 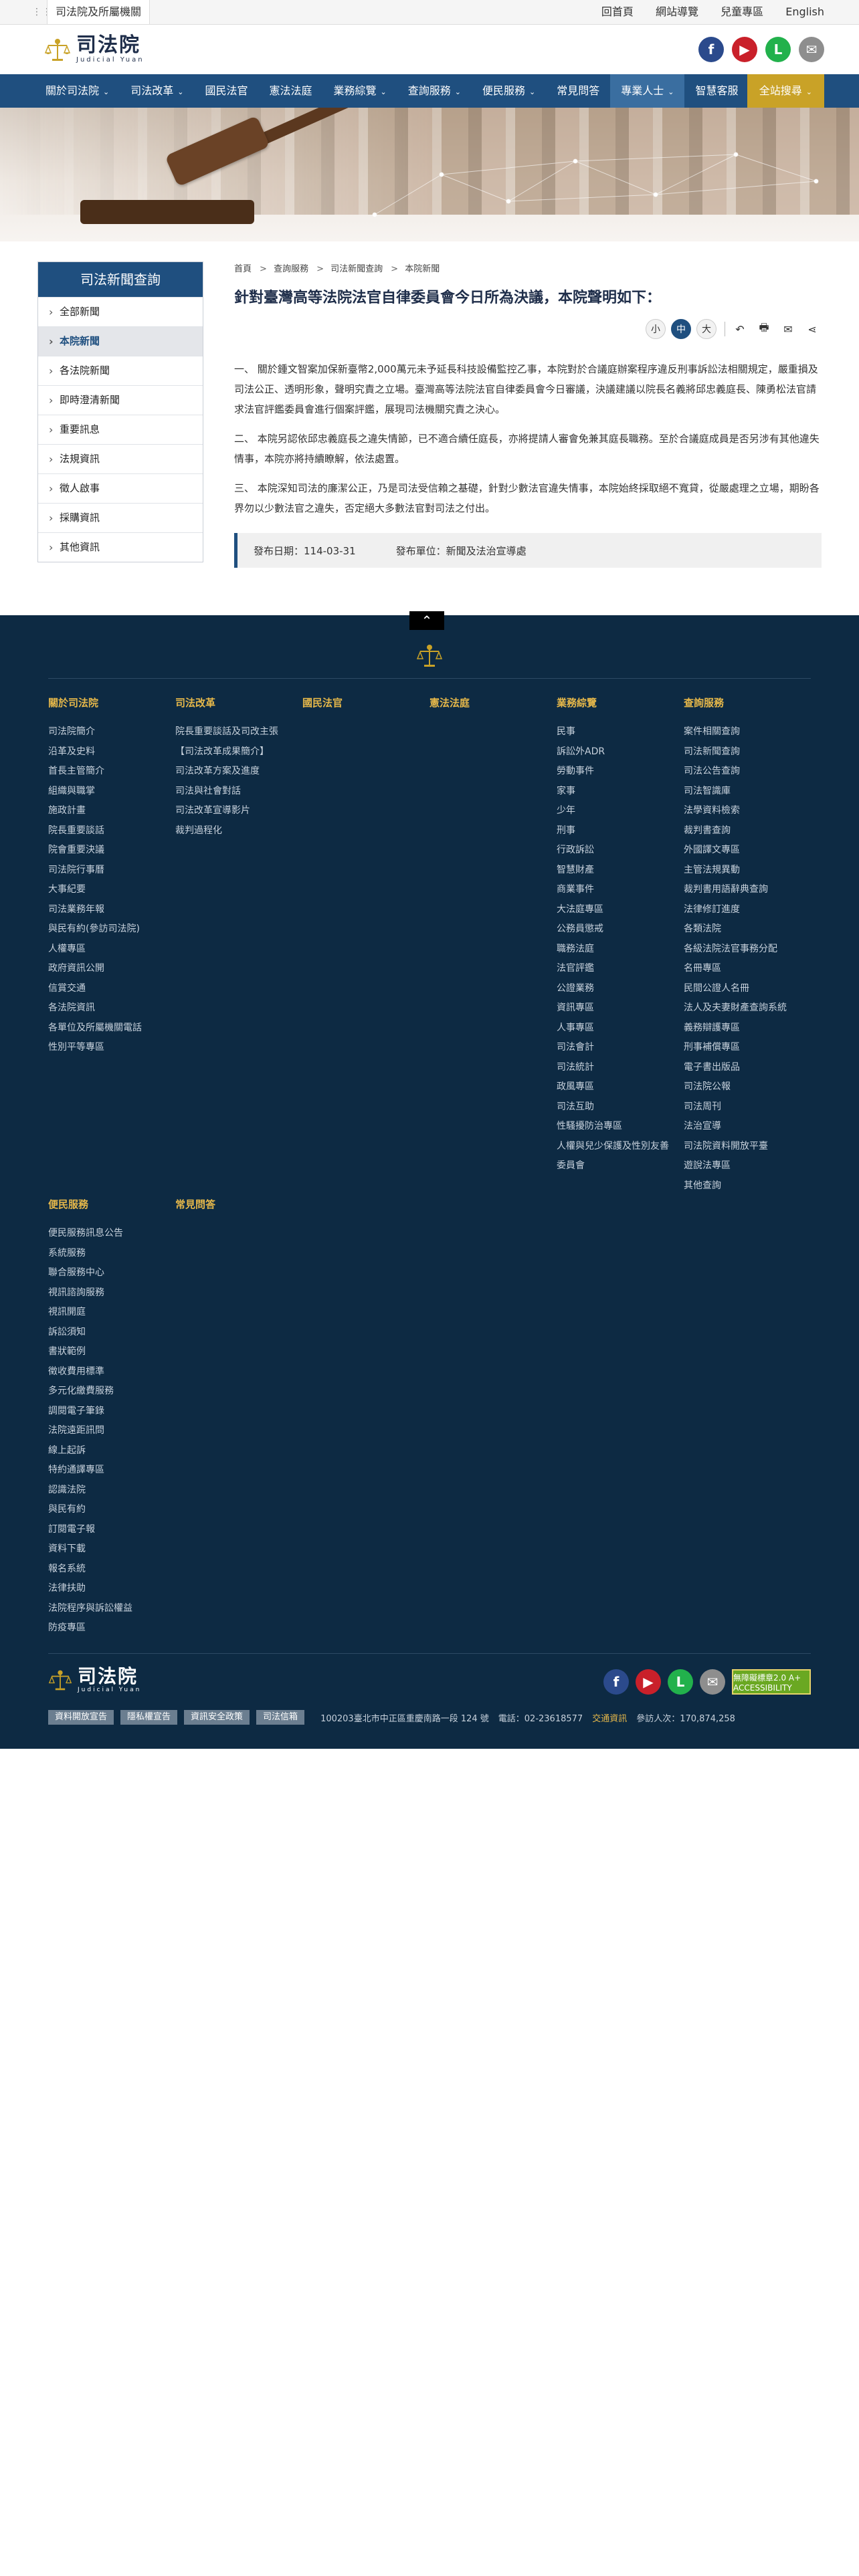 I want to click on footer-link: 與民有約, so click(x=109, y=1510).